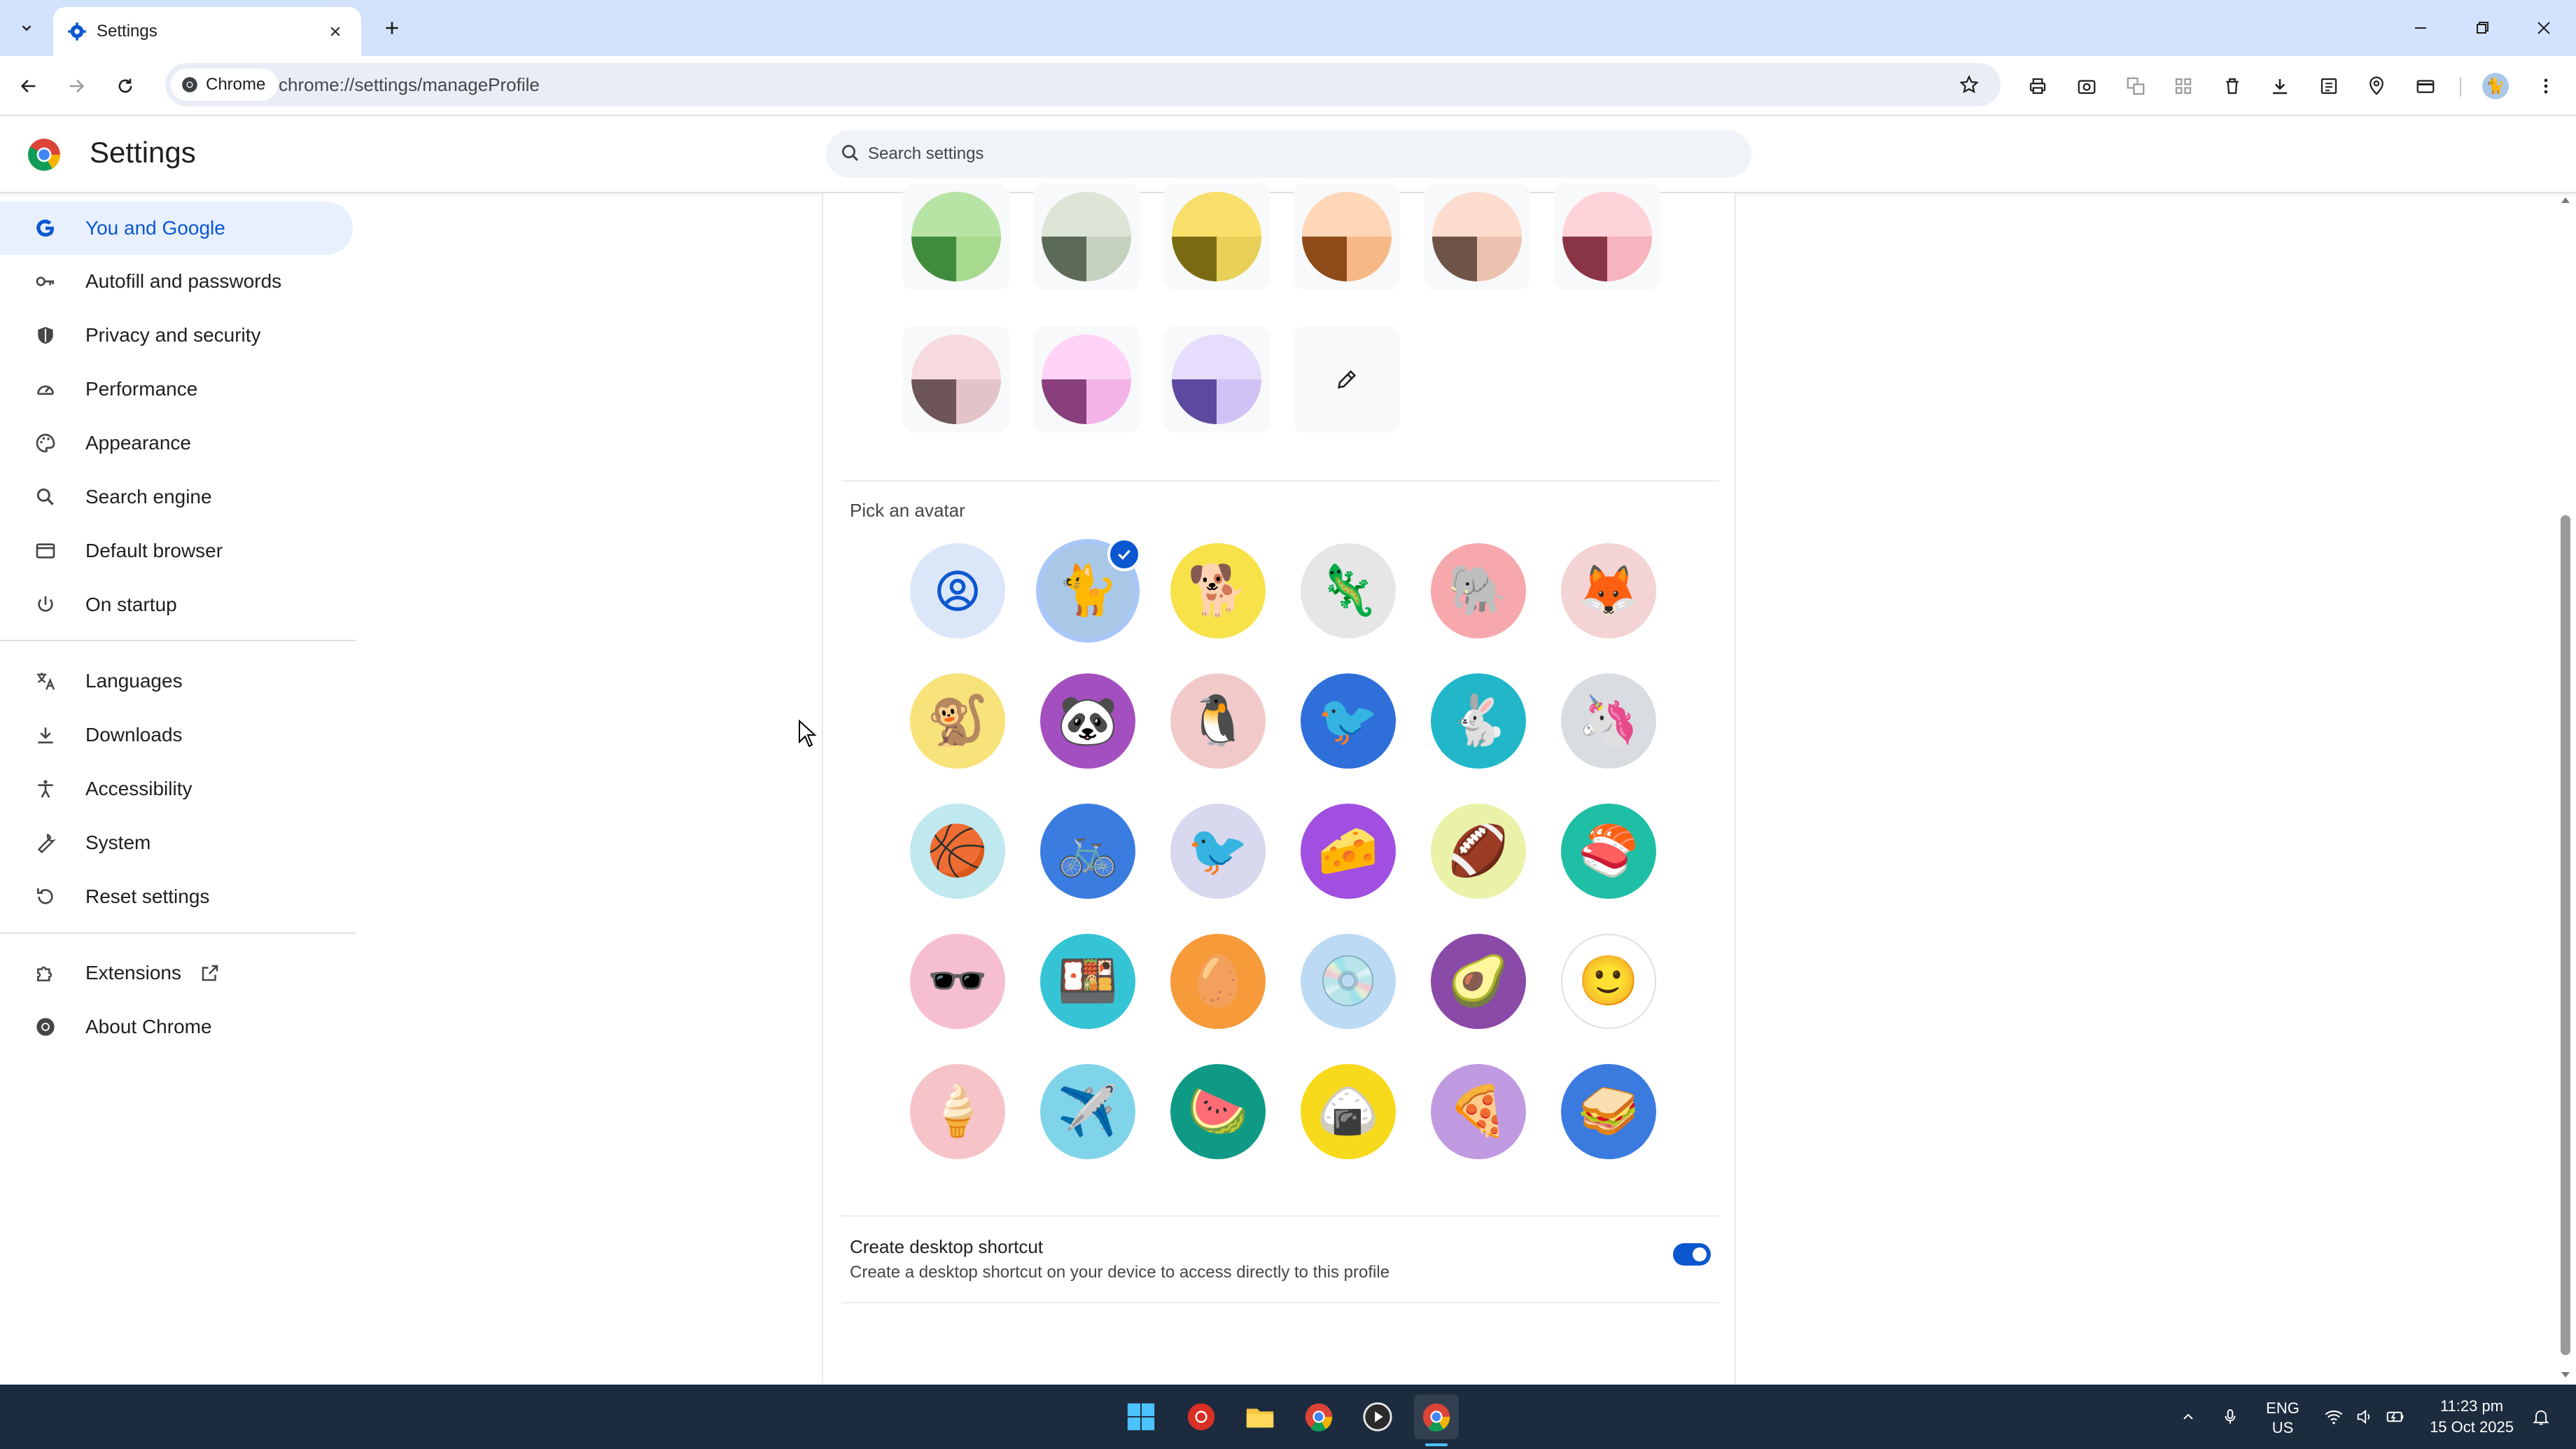 Image resolution: width=2576 pixels, height=1449 pixels. What do you see at coordinates (176, 281) in the screenshot?
I see `sidebar-item-autofill: Autofill and passwords` at bounding box center [176, 281].